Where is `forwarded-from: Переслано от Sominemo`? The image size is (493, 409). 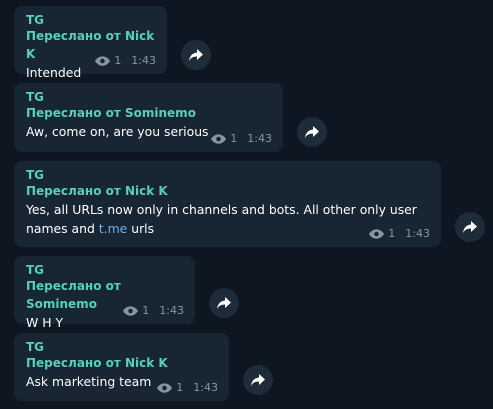
forwarded-from: Переслано от Sominemo is located at coordinates (148, 113).